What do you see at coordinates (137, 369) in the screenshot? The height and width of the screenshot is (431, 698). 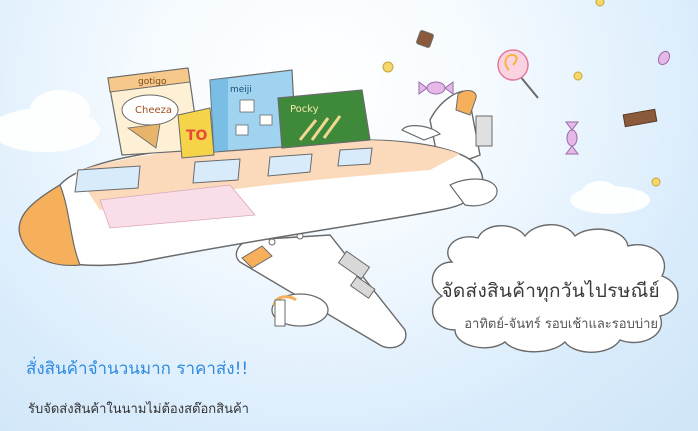 I see `wholesale-headline: สั่งสินค้าจำนวนมาก ราคาส่ง!!` at bounding box center [137, 369].